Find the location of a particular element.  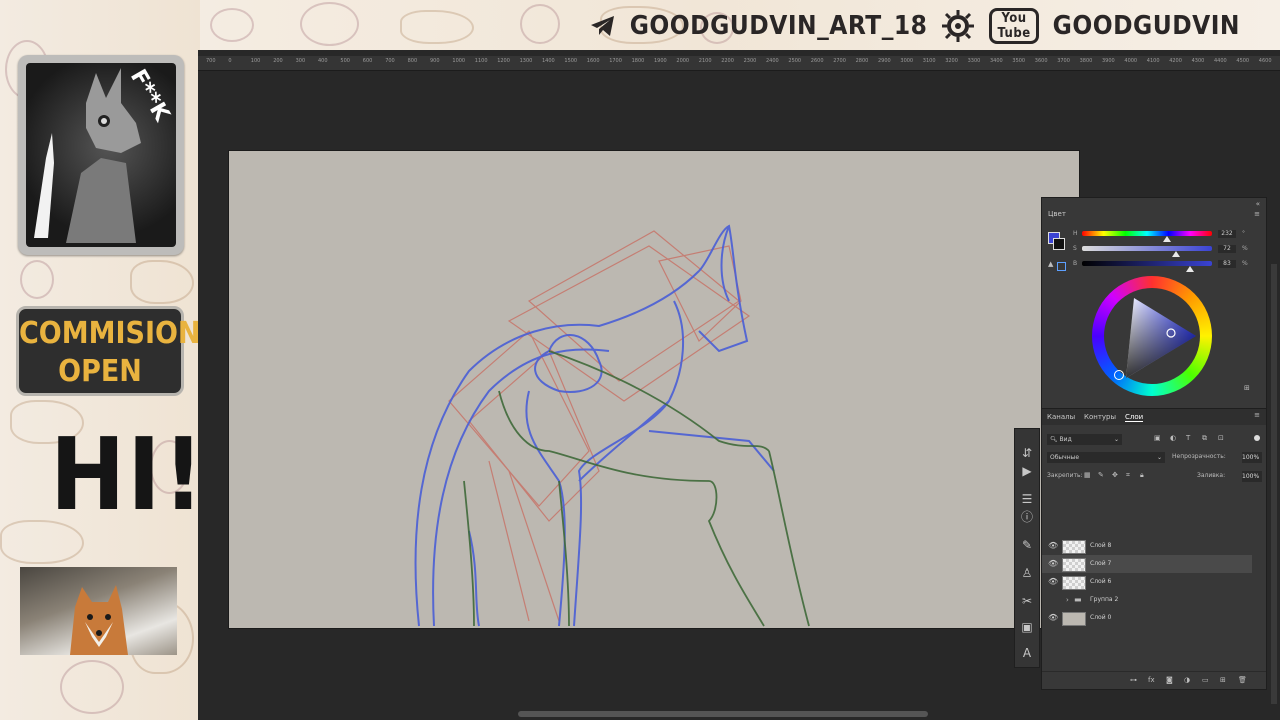

tab-channels: Каналы is located at coordinates (1061, 417).